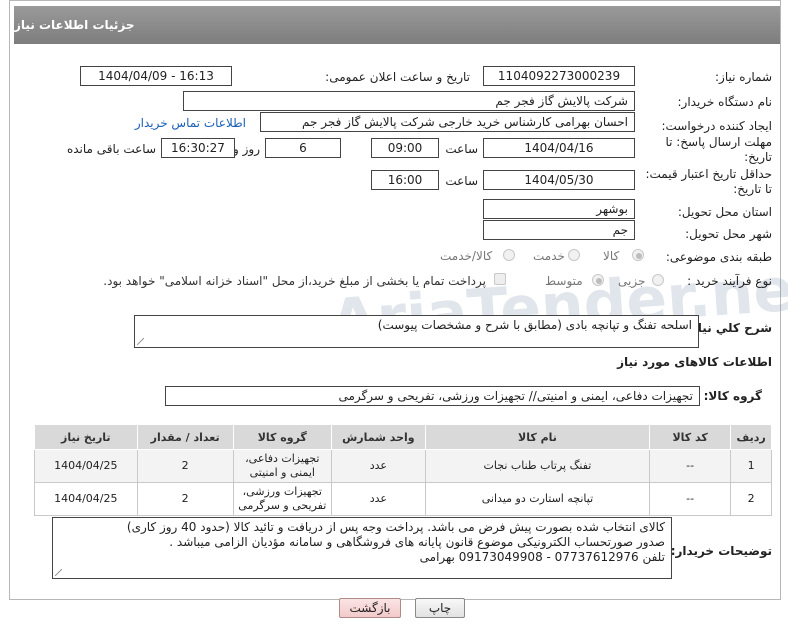 The height and width of the screenshot is (636, 788). I want to click on process-radio-medium, so click(598, 280).